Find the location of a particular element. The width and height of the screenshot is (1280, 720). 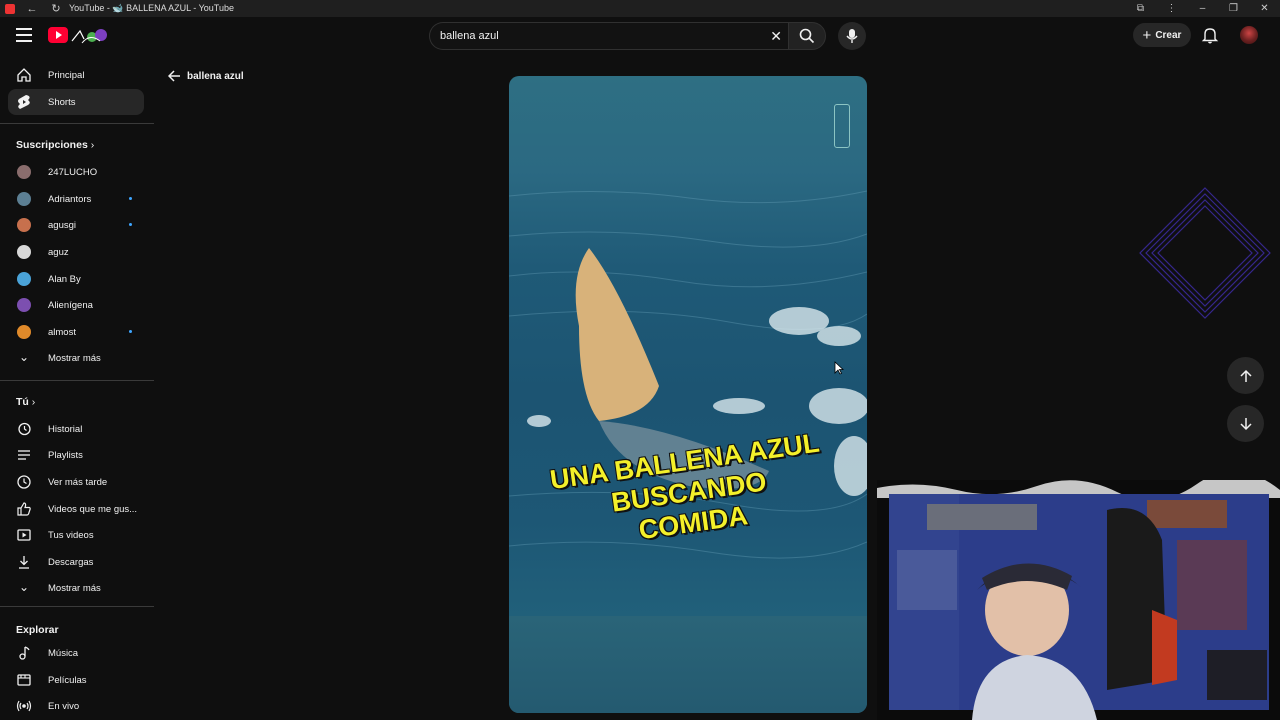

sidebar-item-principal: Principal is located at coordinates (76, 75).